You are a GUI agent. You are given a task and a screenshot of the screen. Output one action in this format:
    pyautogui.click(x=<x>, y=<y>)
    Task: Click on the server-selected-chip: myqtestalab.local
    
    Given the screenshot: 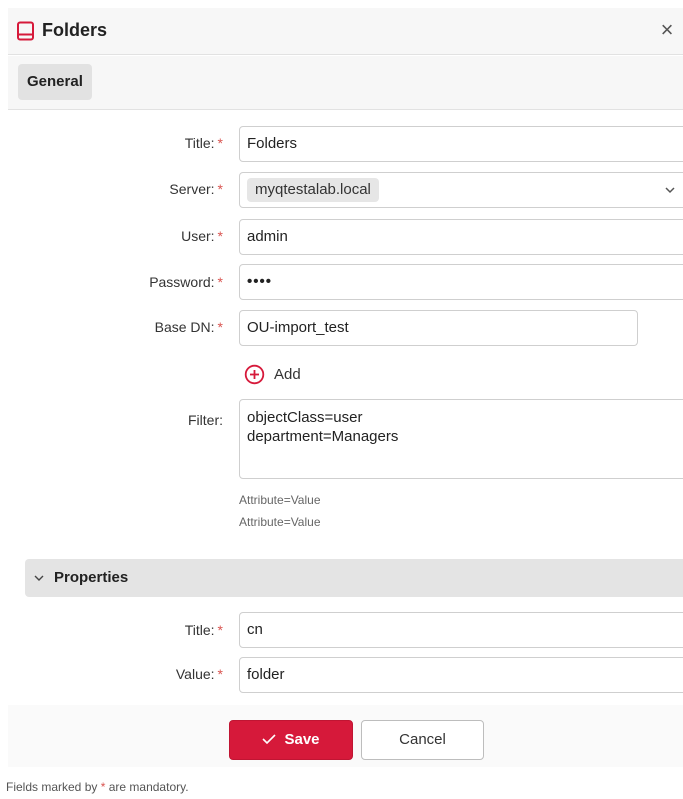 What is the action you would take?
    pyautogui.click(x=313, y=190)
    